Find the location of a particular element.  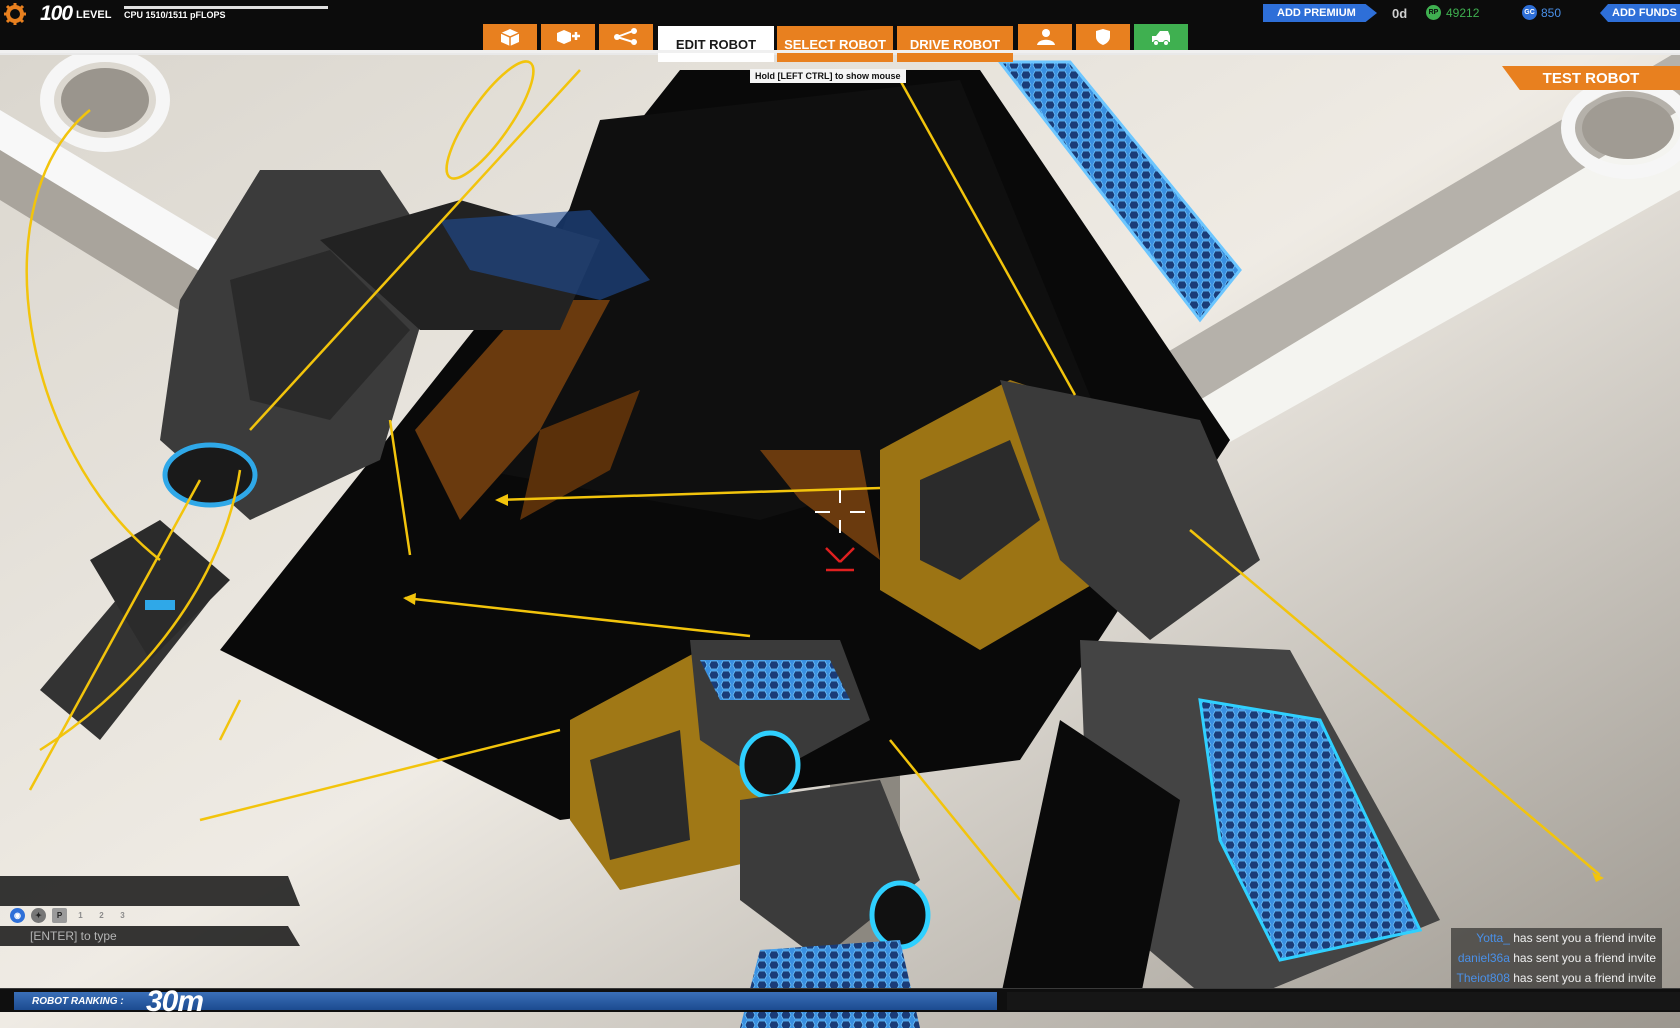

premium-days: 0d is located at coordinates (1400, 13).